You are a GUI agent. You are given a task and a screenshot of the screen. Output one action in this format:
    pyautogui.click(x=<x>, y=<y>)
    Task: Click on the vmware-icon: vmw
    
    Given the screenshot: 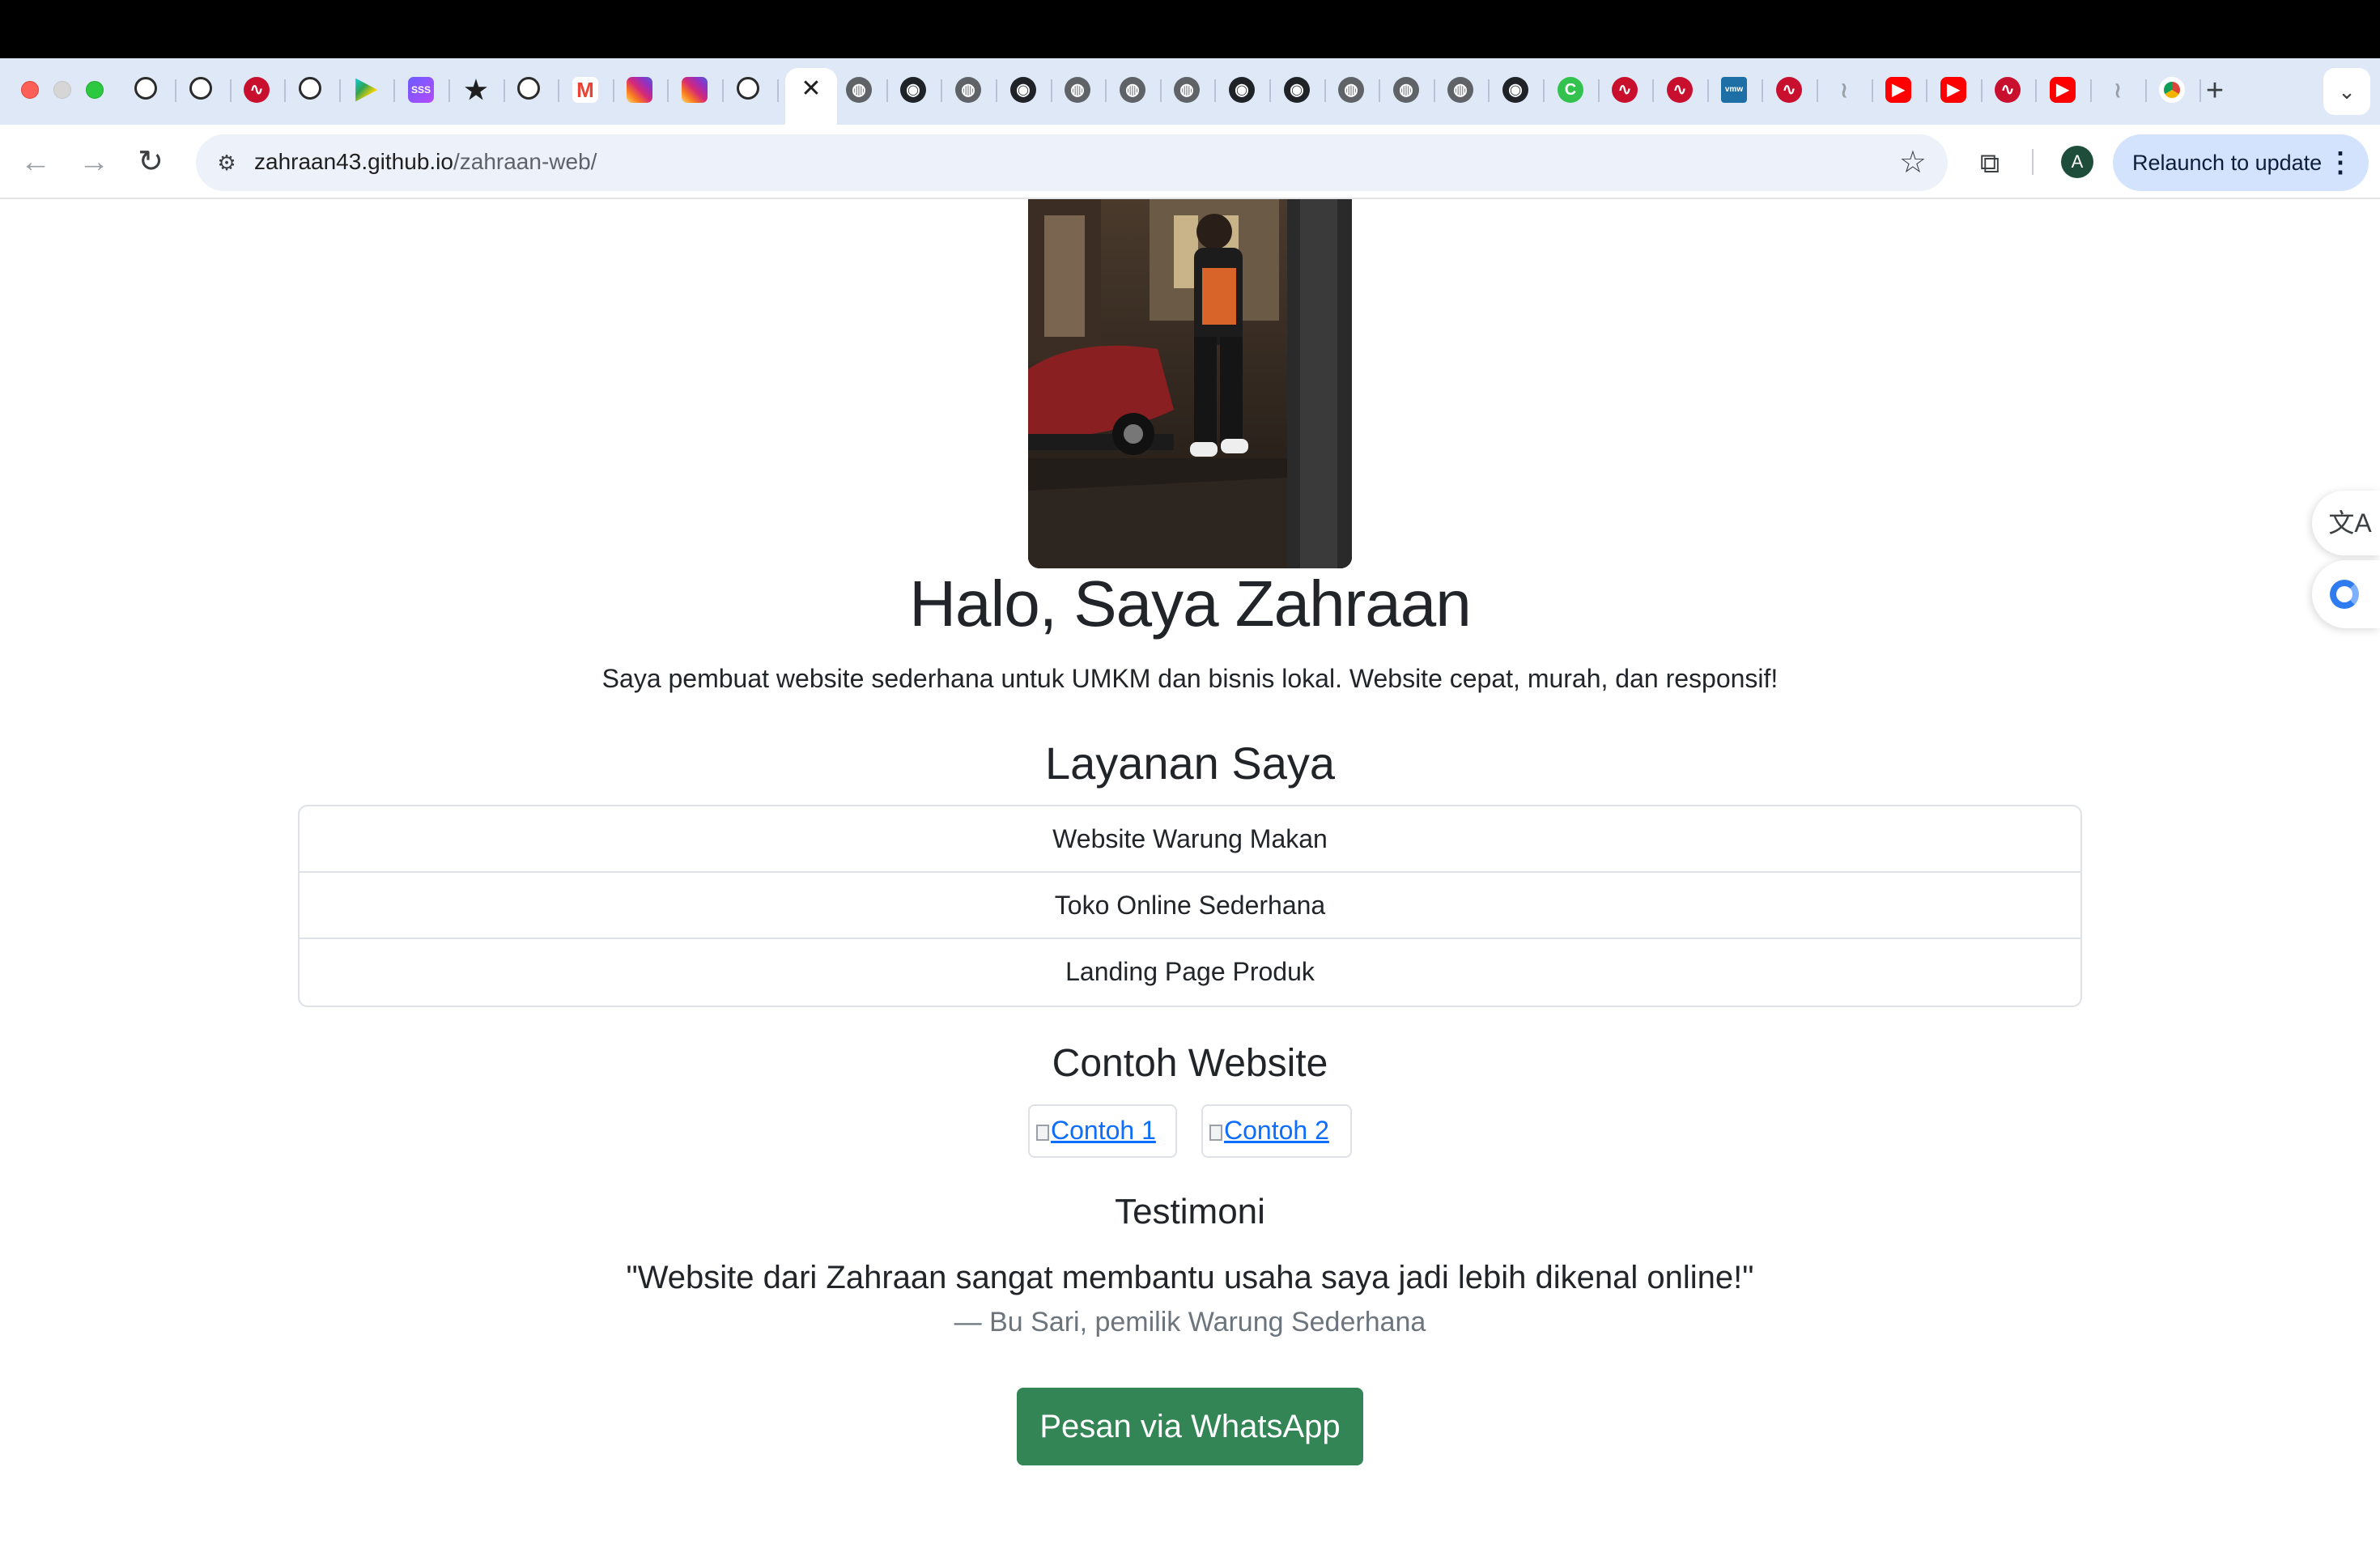 What is the action you would take?
    pyautogui.click(x=1734, y=90)
    